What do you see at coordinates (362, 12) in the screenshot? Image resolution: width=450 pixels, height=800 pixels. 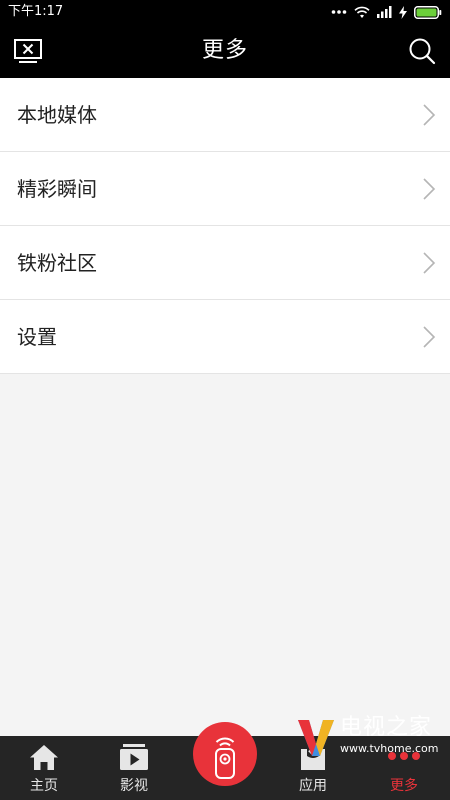 I see `wifi-icon` at bounding box center [362, 12].